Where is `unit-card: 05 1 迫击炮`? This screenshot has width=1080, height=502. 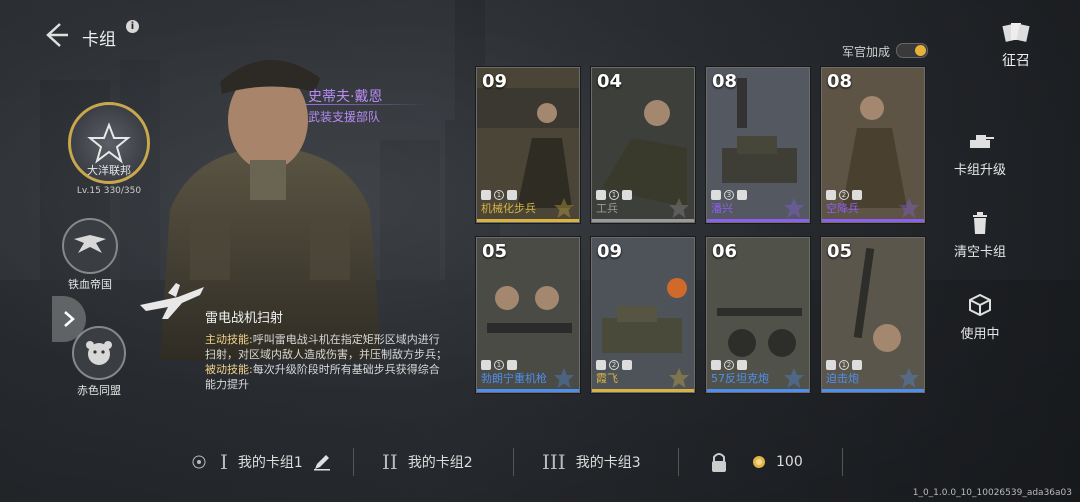
unit-card: 05 1 迫击炮 is located at coordinates (873, 315).